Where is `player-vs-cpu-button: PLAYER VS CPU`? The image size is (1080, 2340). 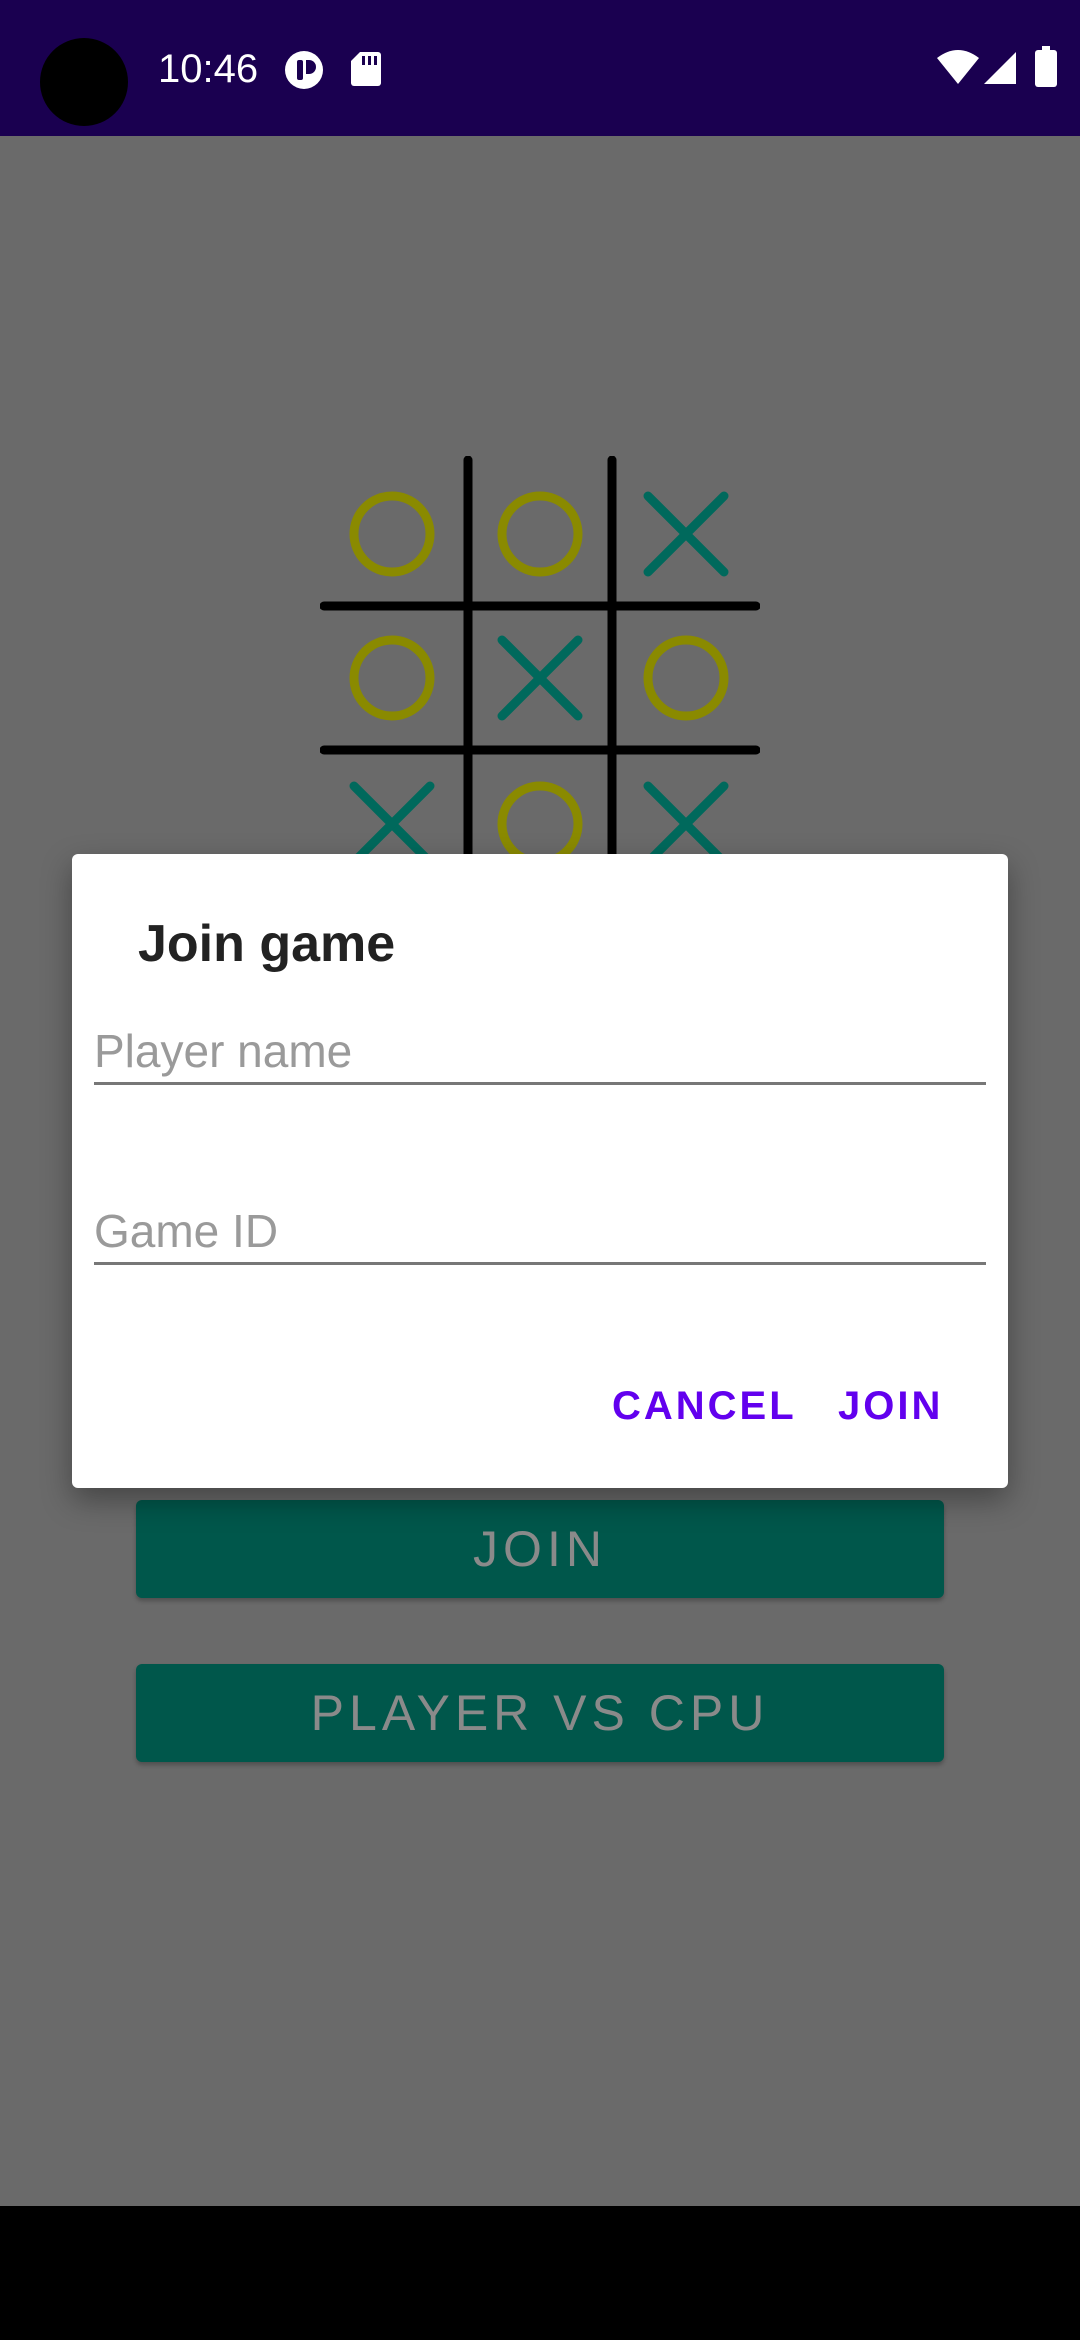 player-vs-cpu-button: PLAYER VS CPU is located at coordinates (540, 1713).